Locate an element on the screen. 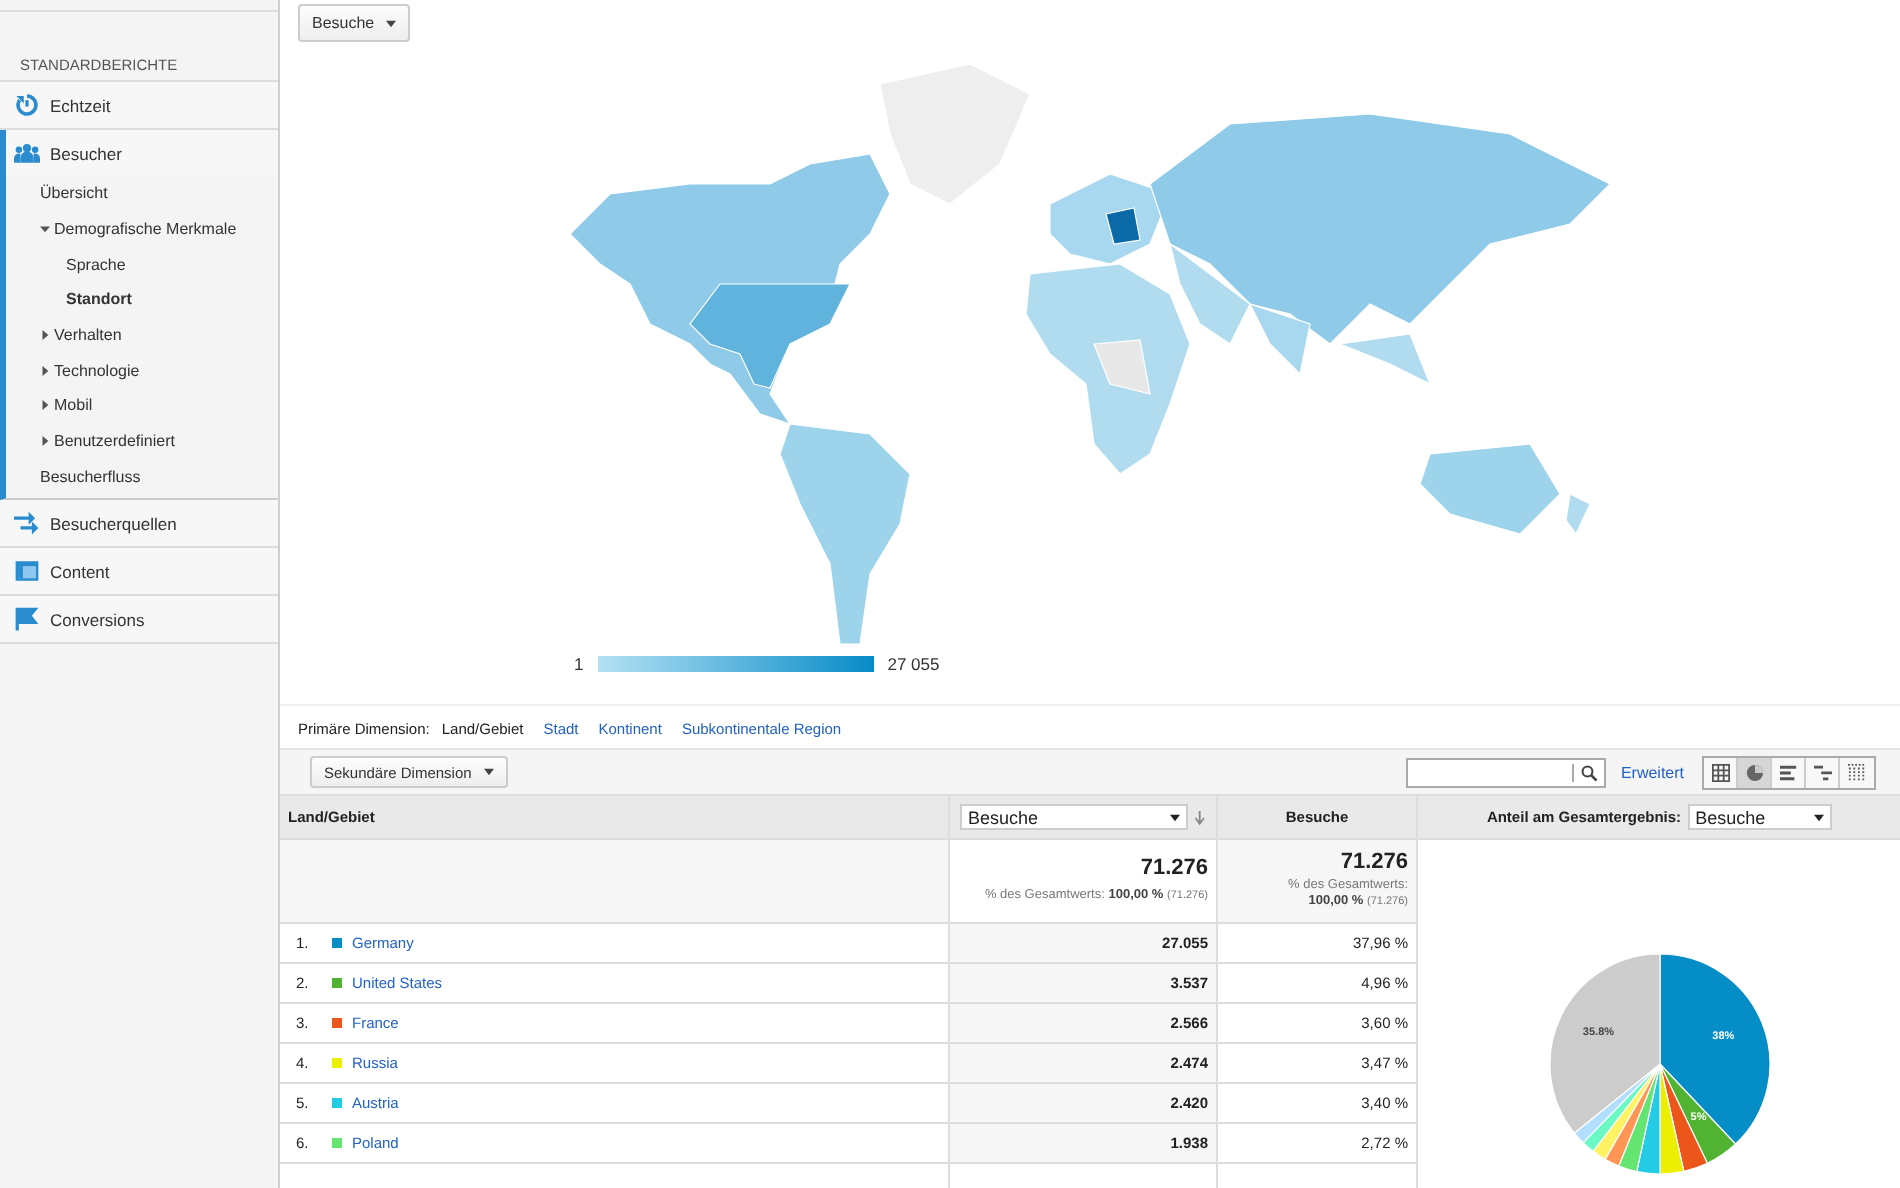 Image resolution: width=1900 pixels, height=1188 pixels. window-icon is located at coordinates (27, 571).